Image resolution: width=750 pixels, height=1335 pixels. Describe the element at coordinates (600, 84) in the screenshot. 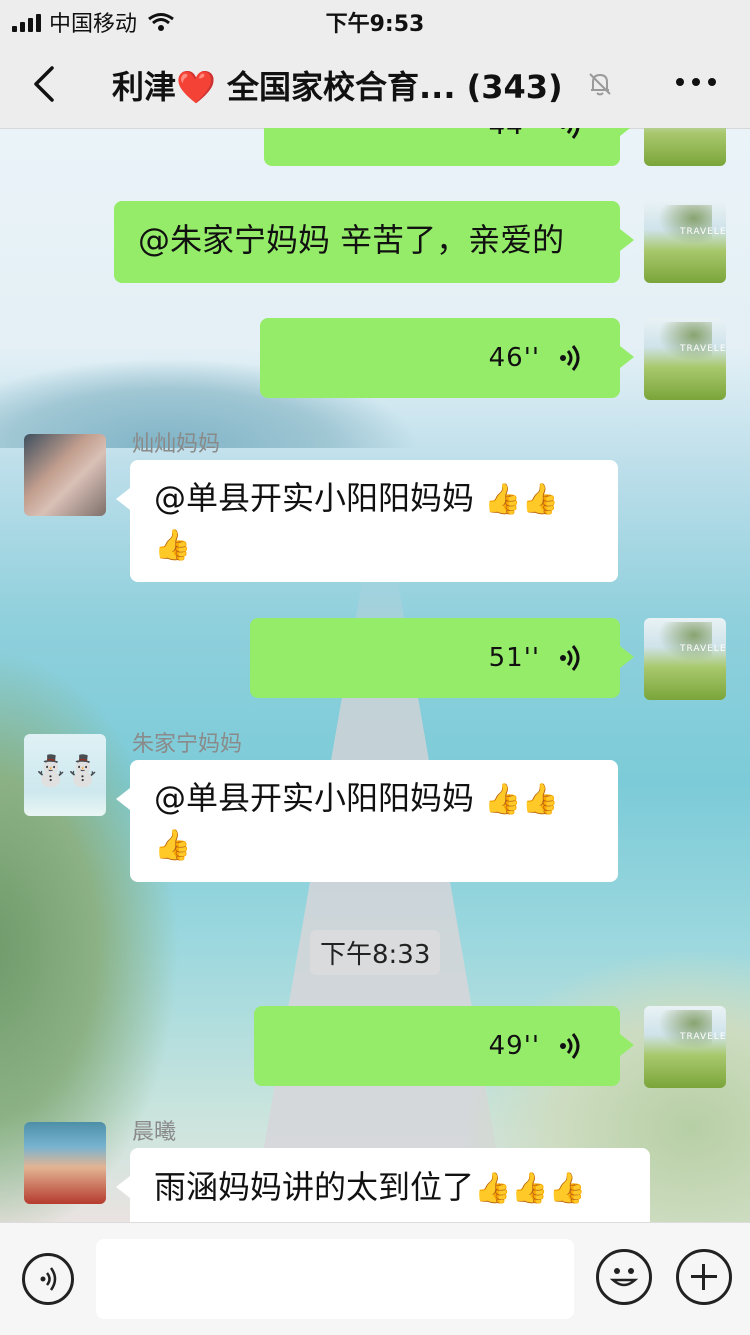

I see `bell-off-icon` at that location.